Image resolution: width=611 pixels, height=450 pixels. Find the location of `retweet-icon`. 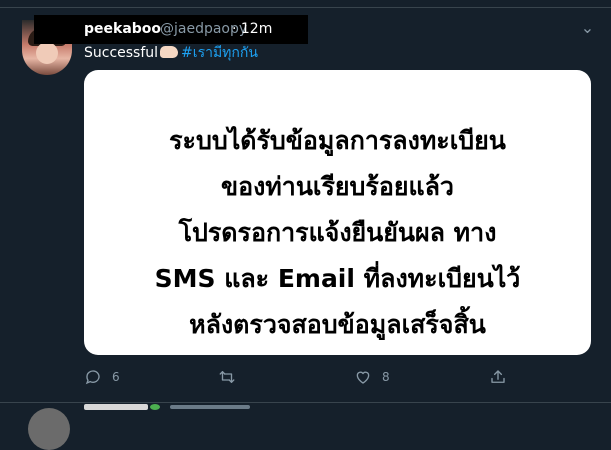

retweet-icon is located at coordinates (227, 377).